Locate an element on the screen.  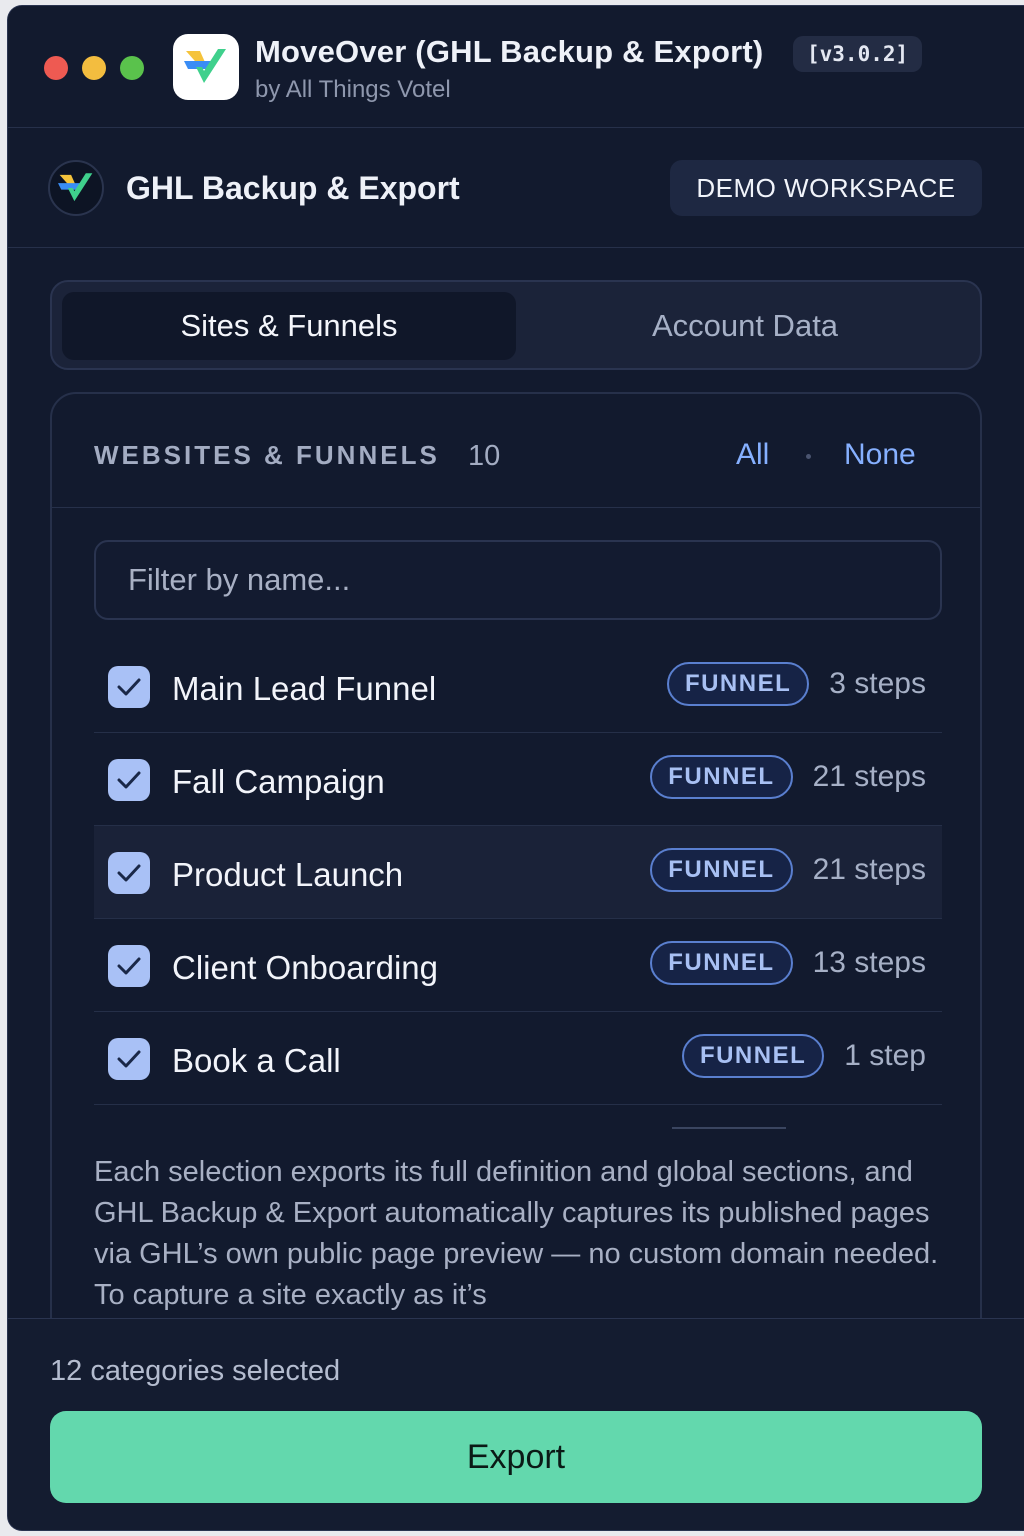
scroll-hint-divider is located at coordinates (729, 1128).